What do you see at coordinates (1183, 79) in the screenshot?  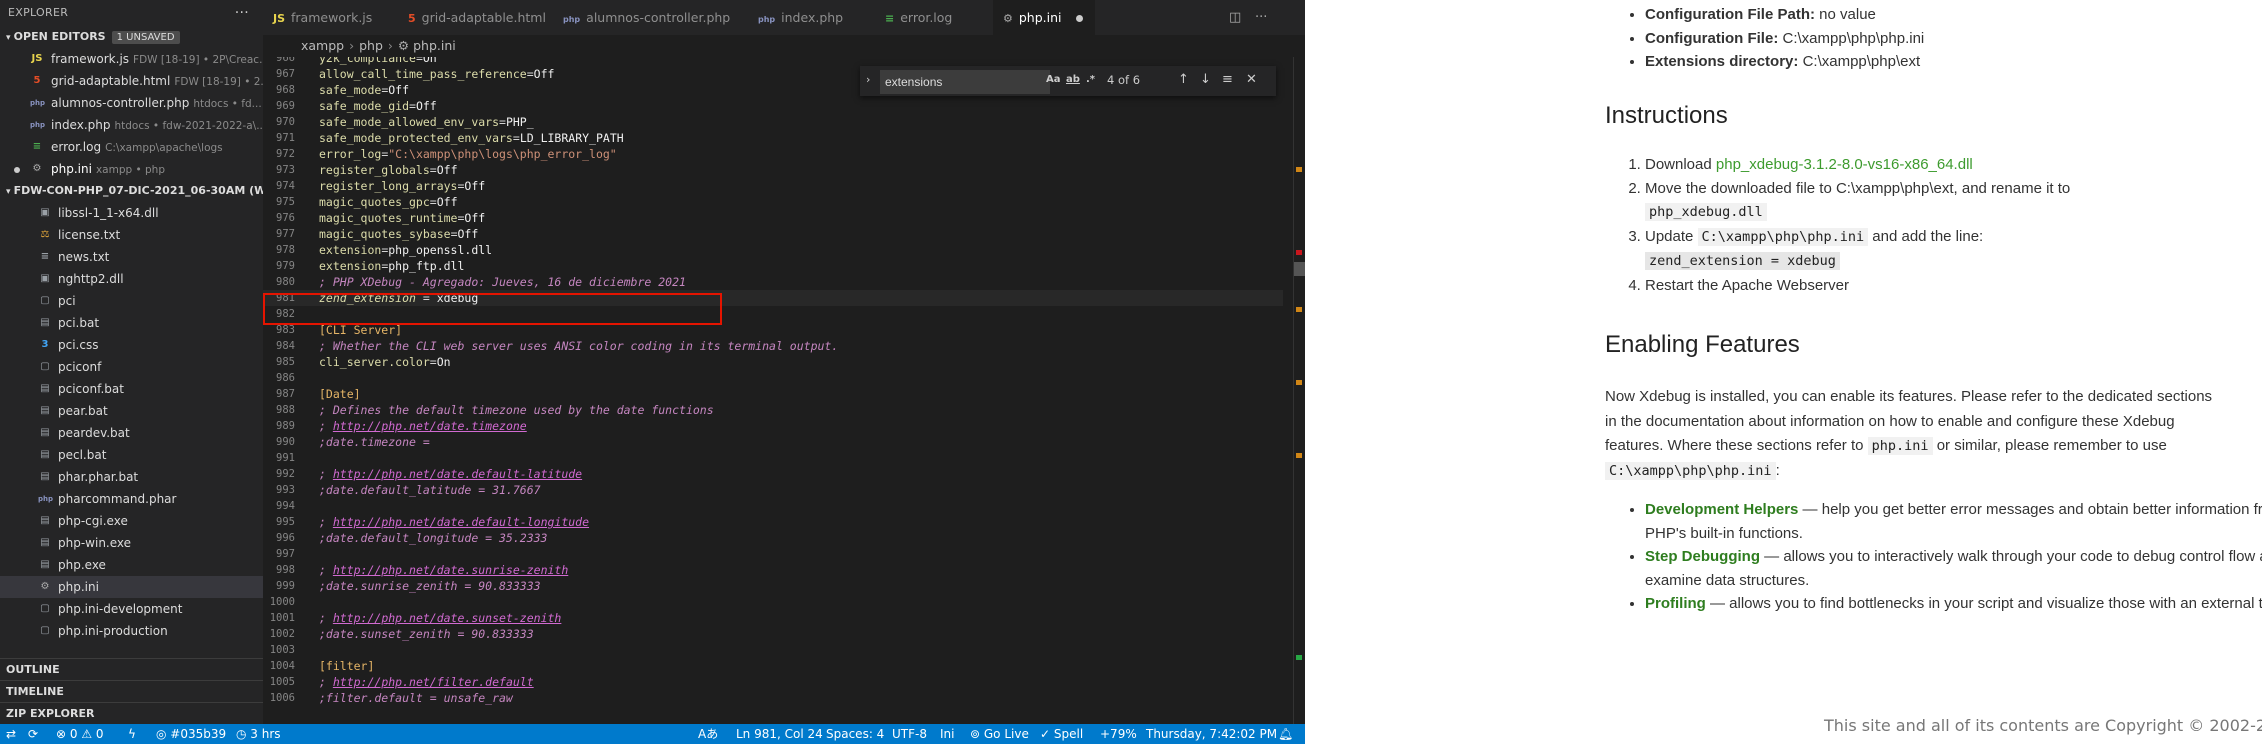 I see `previous-match-icon: ↑` at bounding box center [1183, 79].